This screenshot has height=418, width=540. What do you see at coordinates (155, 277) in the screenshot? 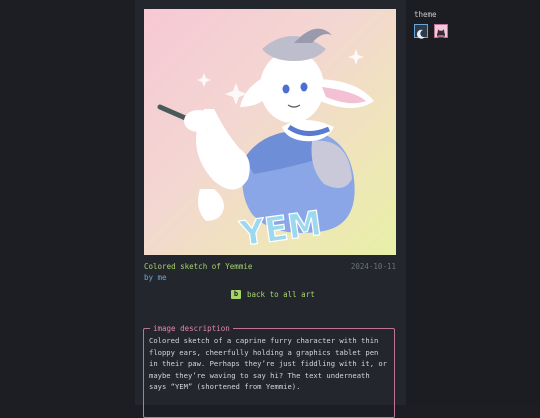
I see `artwork-author-link: by me` at bounding box center [155, 277].